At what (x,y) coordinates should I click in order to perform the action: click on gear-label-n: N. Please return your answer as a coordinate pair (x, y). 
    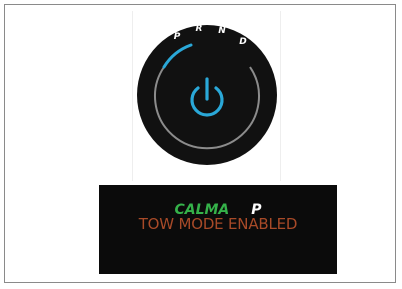
    Looking at the image, I should click on (222, 31).